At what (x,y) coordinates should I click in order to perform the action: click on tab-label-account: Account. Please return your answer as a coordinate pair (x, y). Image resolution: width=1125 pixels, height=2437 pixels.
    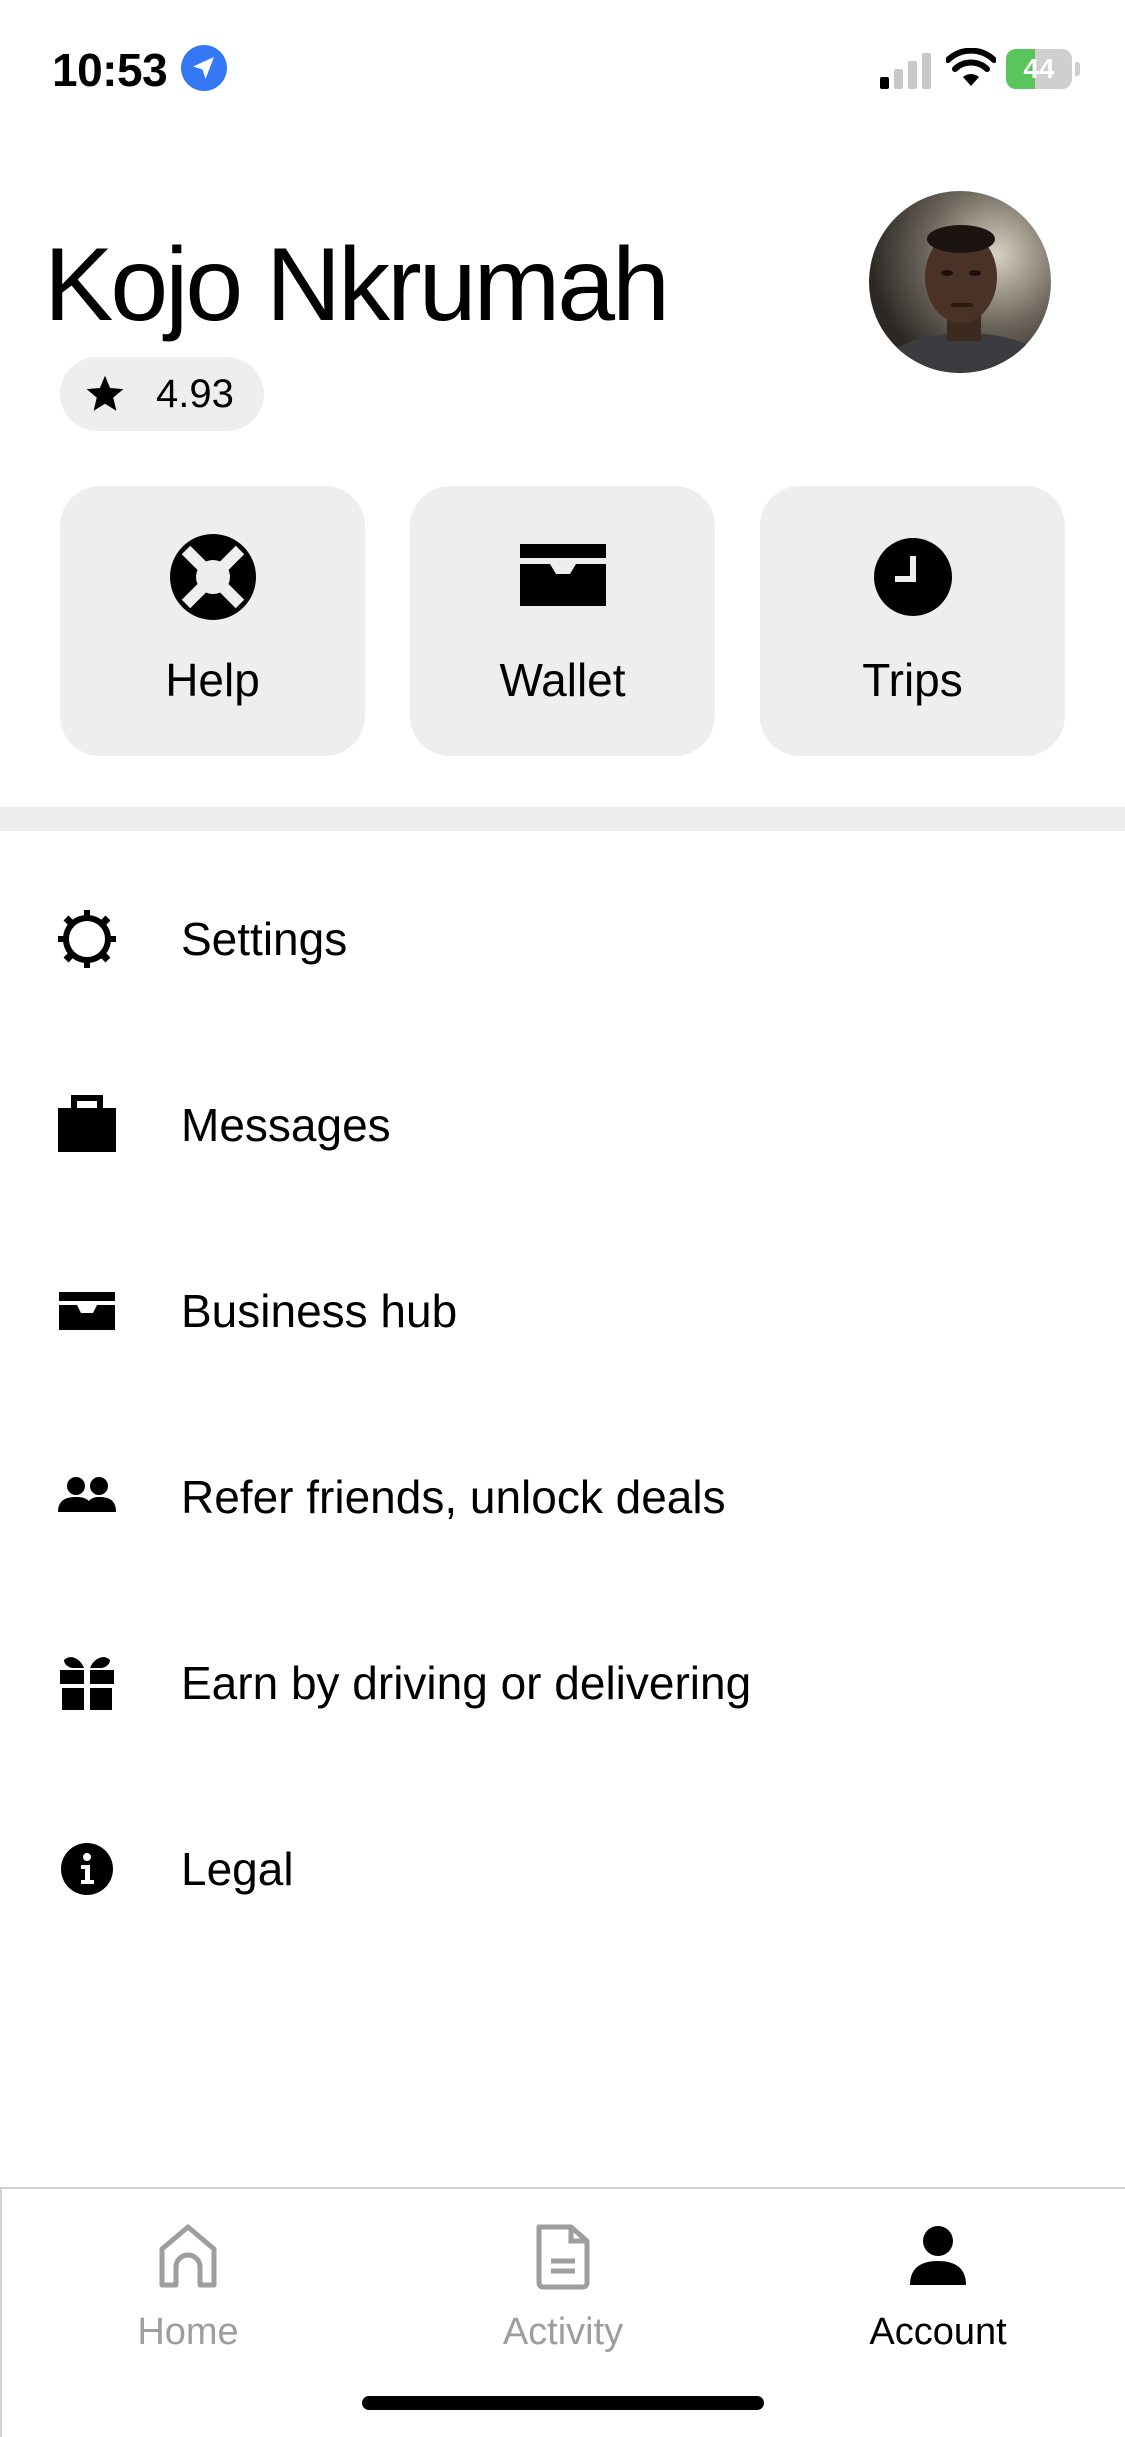
    Looking at the image, I should click on (938, 2332).